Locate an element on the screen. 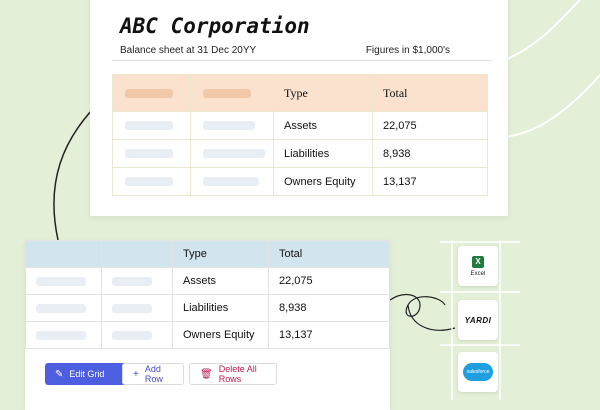  figures-note: Figures in $1,000's is located at coordinates (407, 50).